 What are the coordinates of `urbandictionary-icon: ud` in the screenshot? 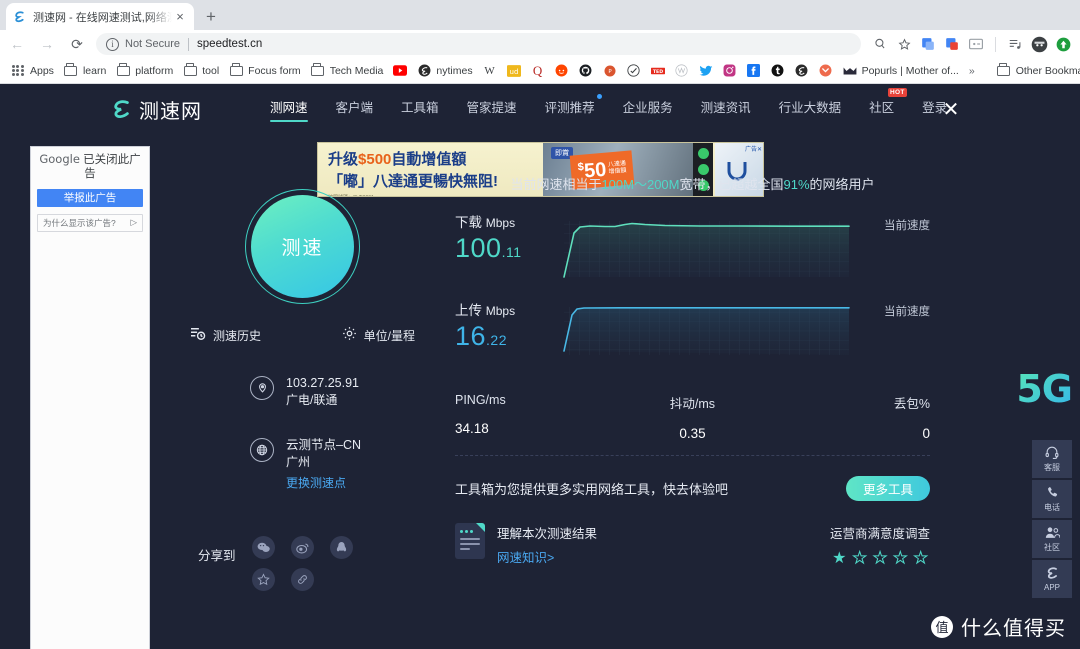 It's located at (513, 71).